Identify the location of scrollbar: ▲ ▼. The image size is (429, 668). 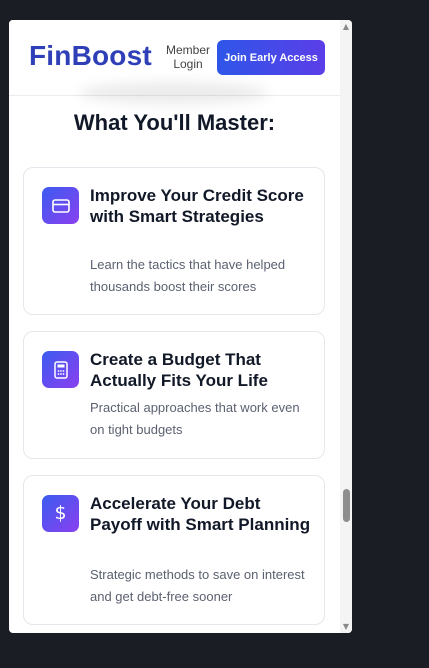
(346, 326).